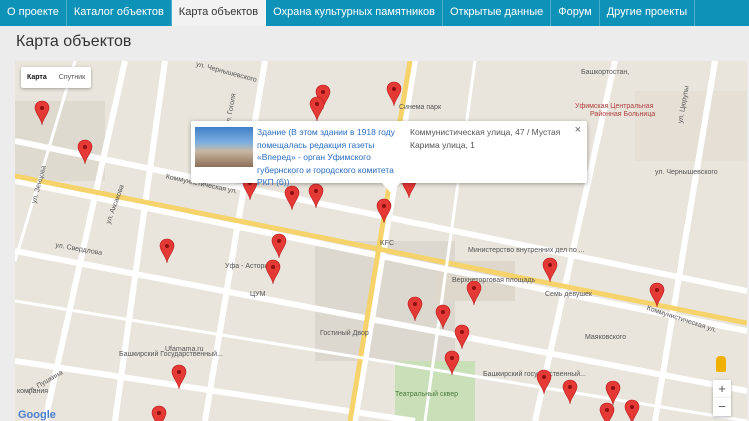  I want to click on google-logo: Google, so click(37, 415).